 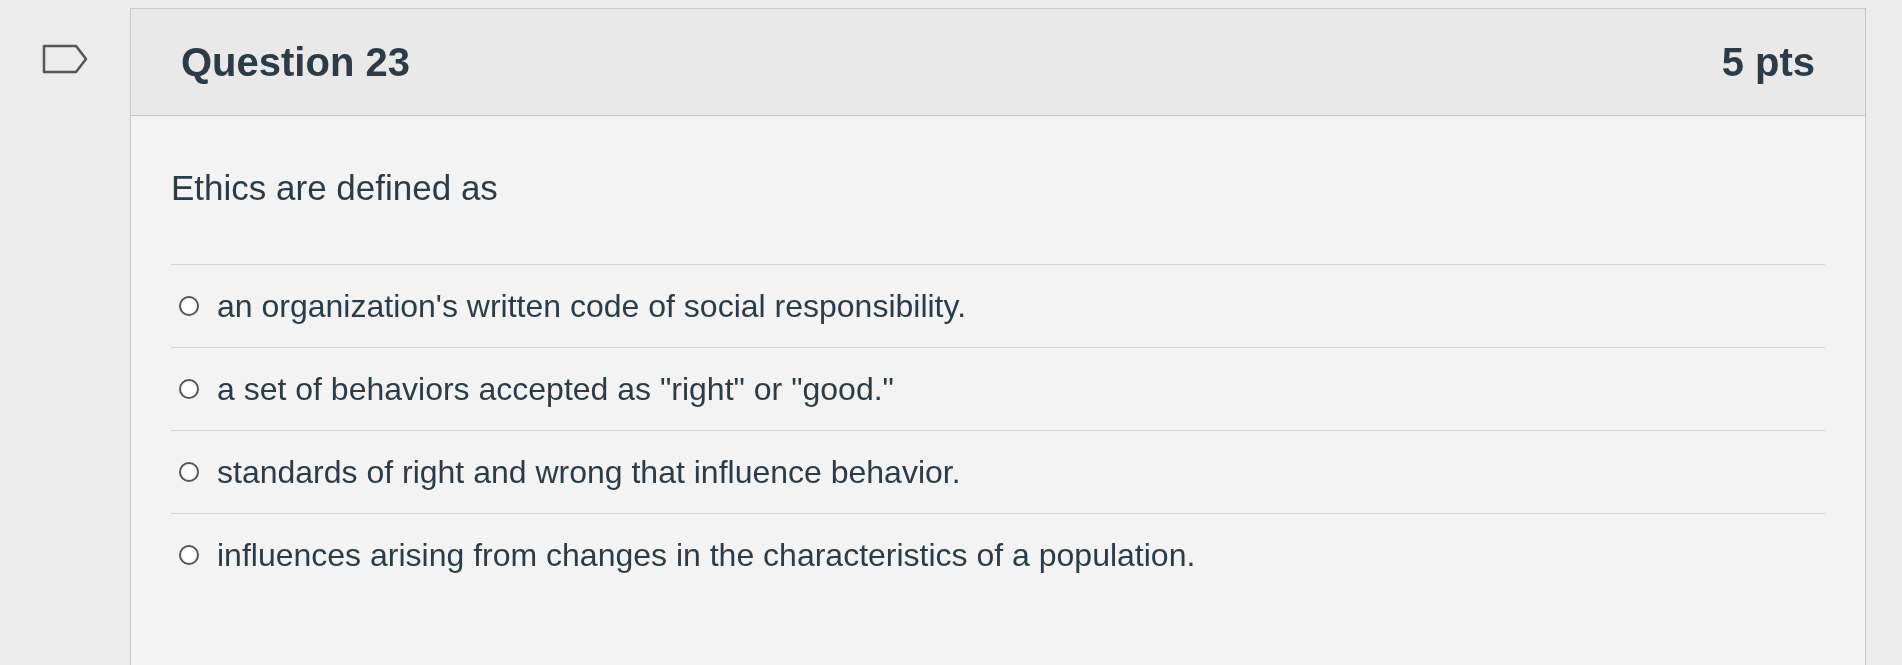 What do you see at coordinates (65, 59) in the screenshot?
I see `bookmark-flag-icon` at bounding box center [65, 59].